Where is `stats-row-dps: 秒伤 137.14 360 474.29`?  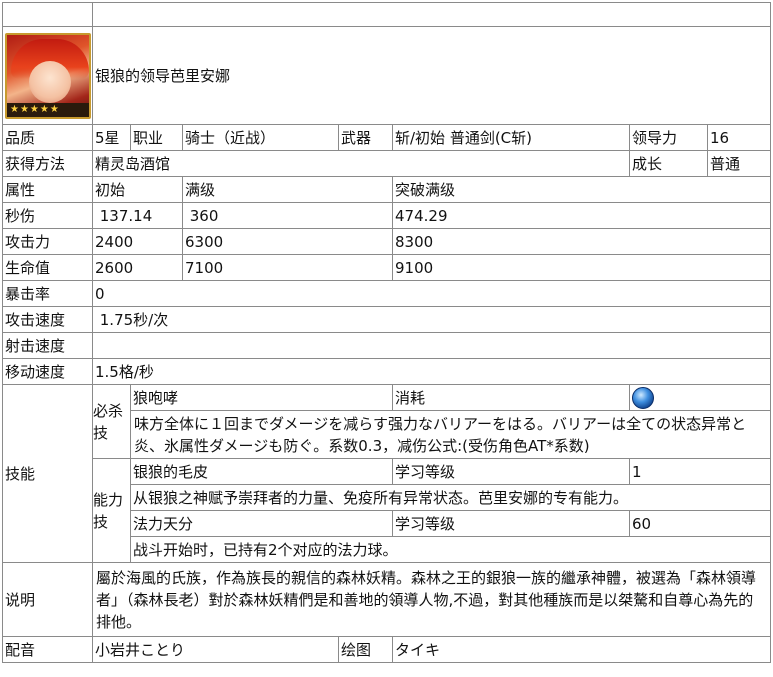
stats-row-dps: 秒伤 137.14 360 474.29 is located at coordinates (387, 215).